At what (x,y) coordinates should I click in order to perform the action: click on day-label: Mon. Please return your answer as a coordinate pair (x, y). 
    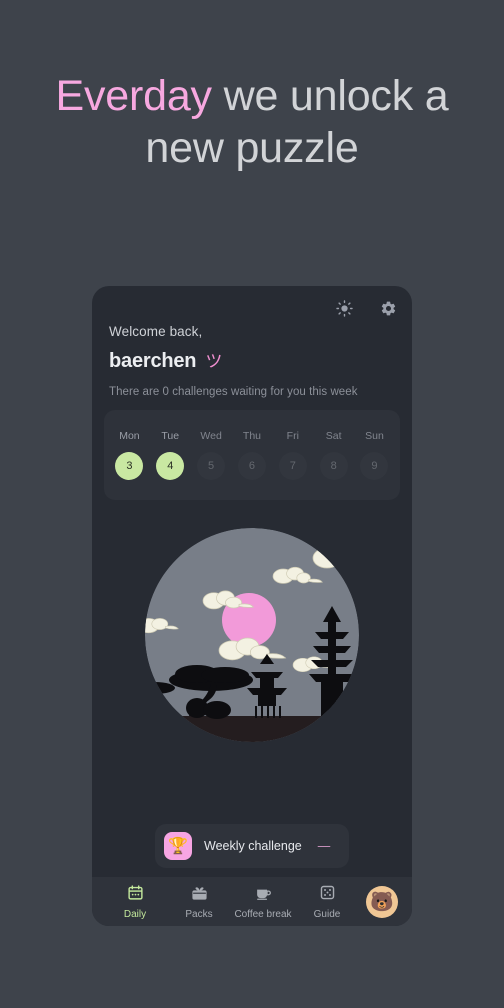
    Looking at the image, I should click on (129, 436).